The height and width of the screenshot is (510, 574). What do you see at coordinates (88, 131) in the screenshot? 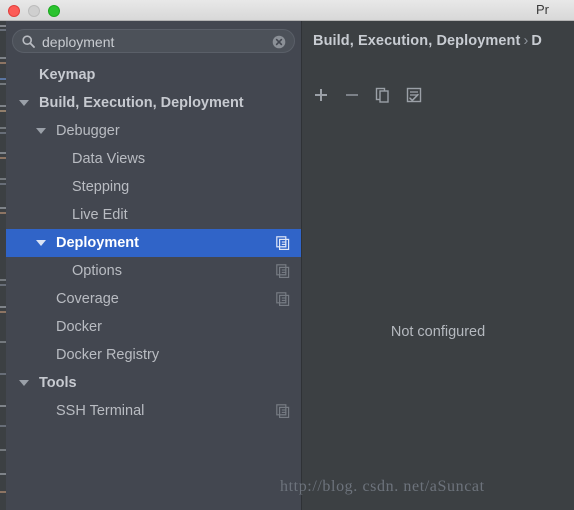
I see `sidebar-item-label: Debugger` at bounding box center [88, 131].